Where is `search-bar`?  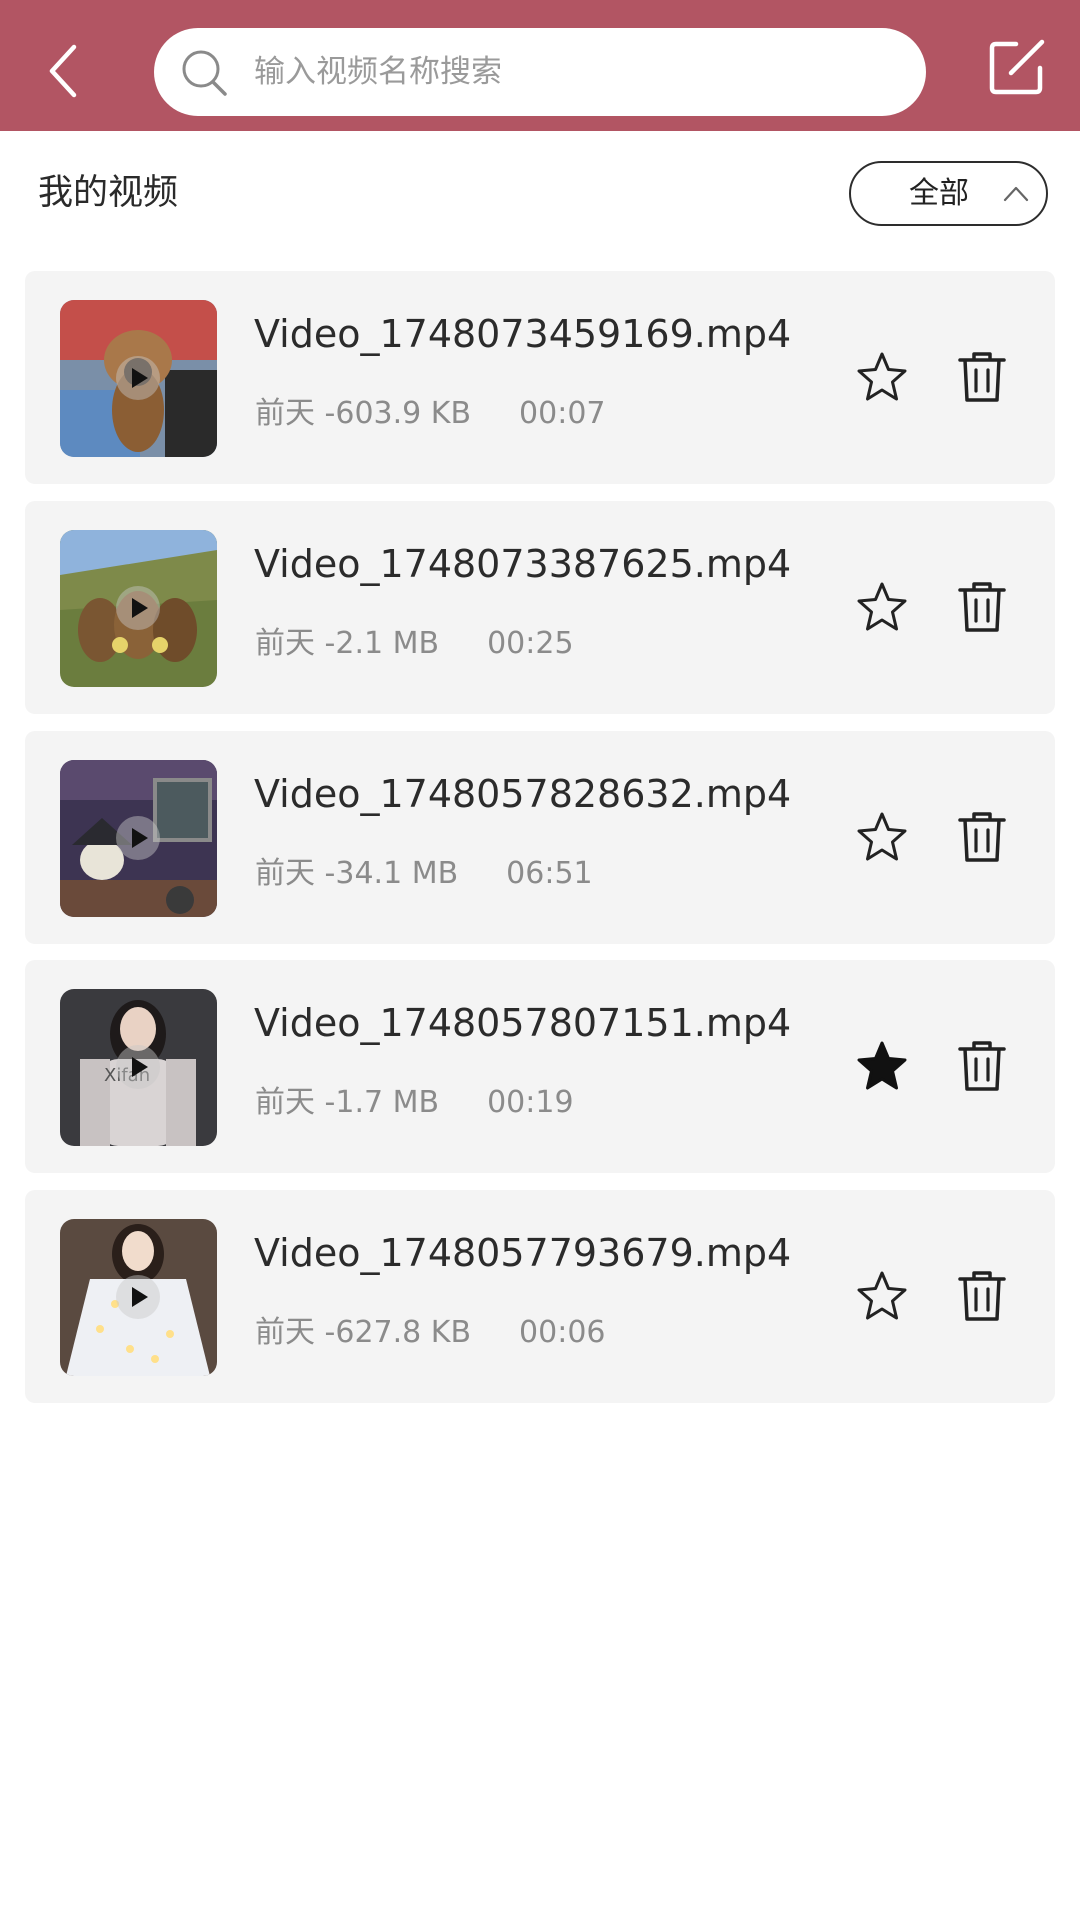 search-bar is located at coordinates (540, 72).